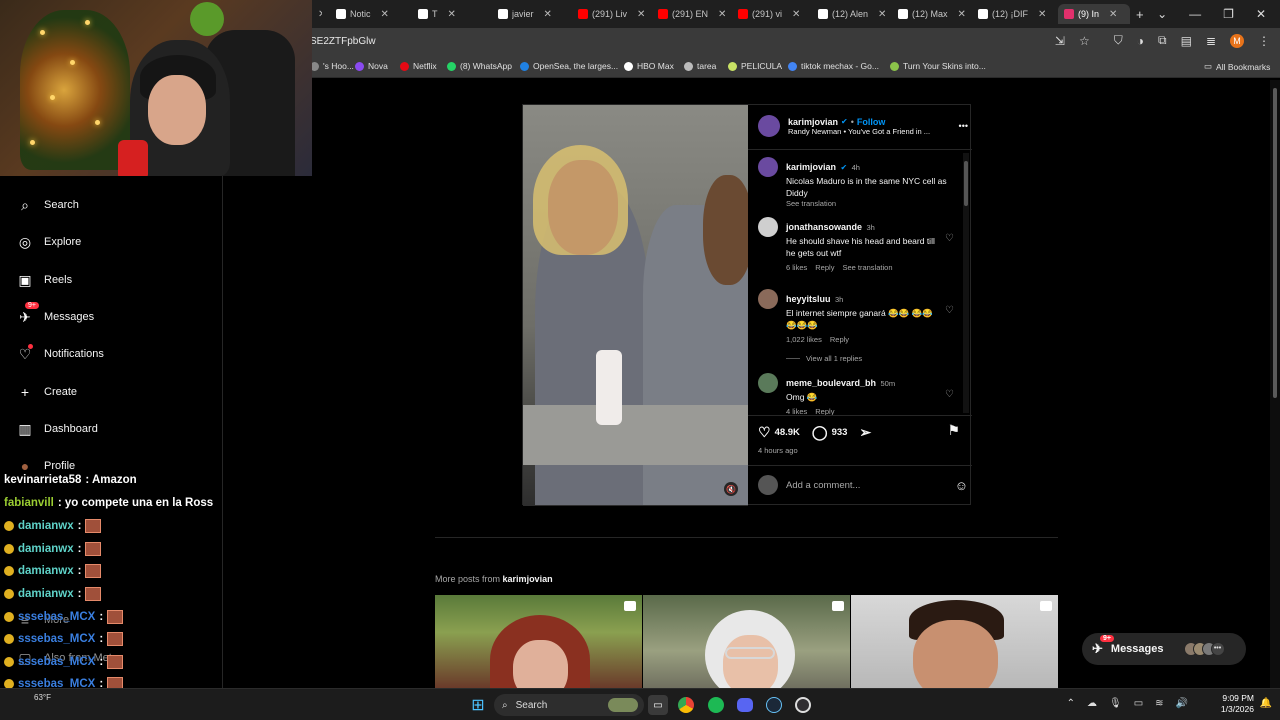 The width and height of the screenshot is (1280, 720). I want to click on page-scrollbar, so click(1275, 384).